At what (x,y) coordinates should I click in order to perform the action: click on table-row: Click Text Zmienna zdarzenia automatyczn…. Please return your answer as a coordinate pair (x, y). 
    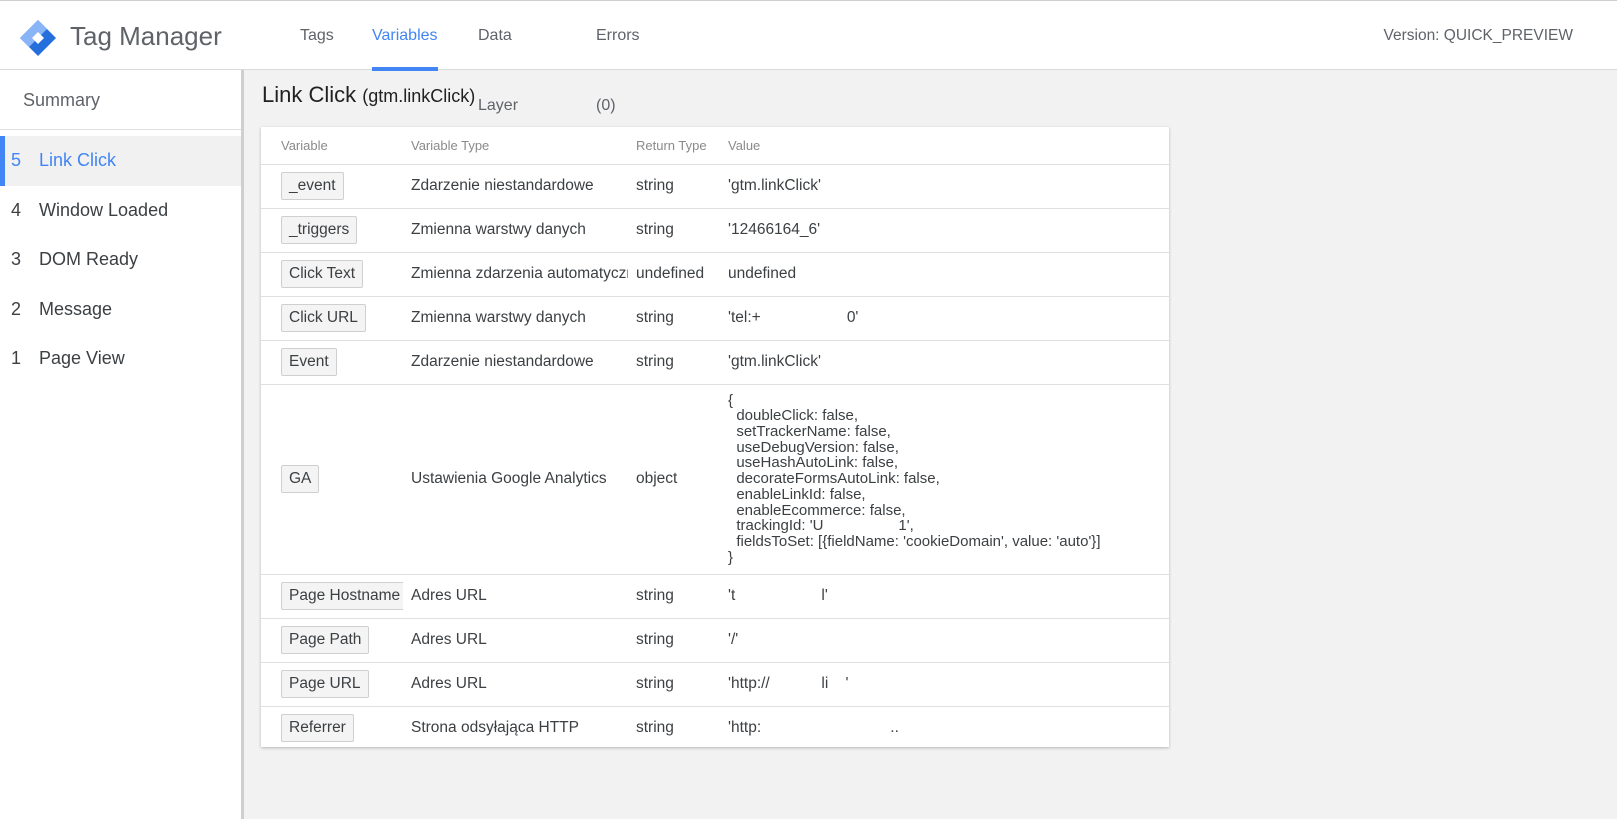
    Looking at the image, I should click on (715, 274).